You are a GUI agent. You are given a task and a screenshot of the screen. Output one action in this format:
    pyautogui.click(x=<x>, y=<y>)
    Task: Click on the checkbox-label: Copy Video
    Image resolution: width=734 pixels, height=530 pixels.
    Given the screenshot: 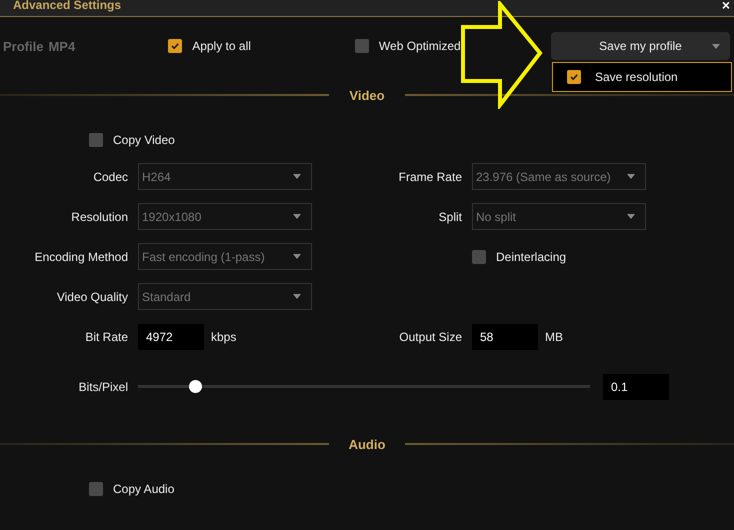 What is the action you would take?
    pyautogui.click(x=144, y=140)
    